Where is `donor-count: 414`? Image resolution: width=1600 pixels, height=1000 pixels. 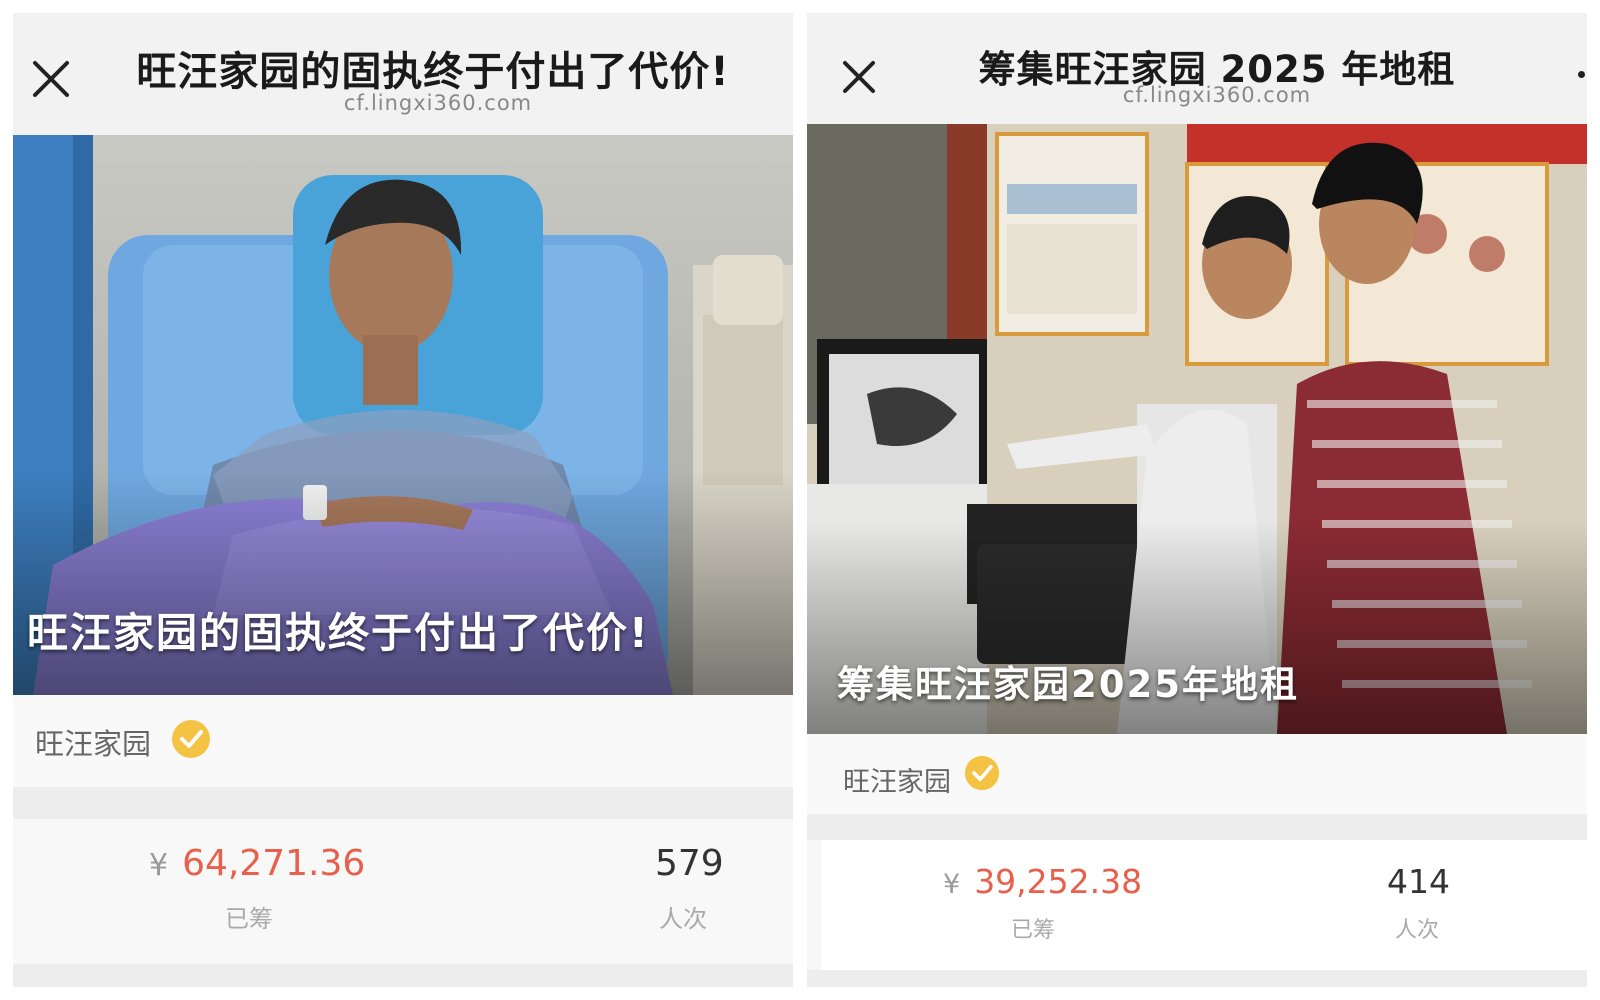 donor-count: 414 is located at coordinates (1418, 881).